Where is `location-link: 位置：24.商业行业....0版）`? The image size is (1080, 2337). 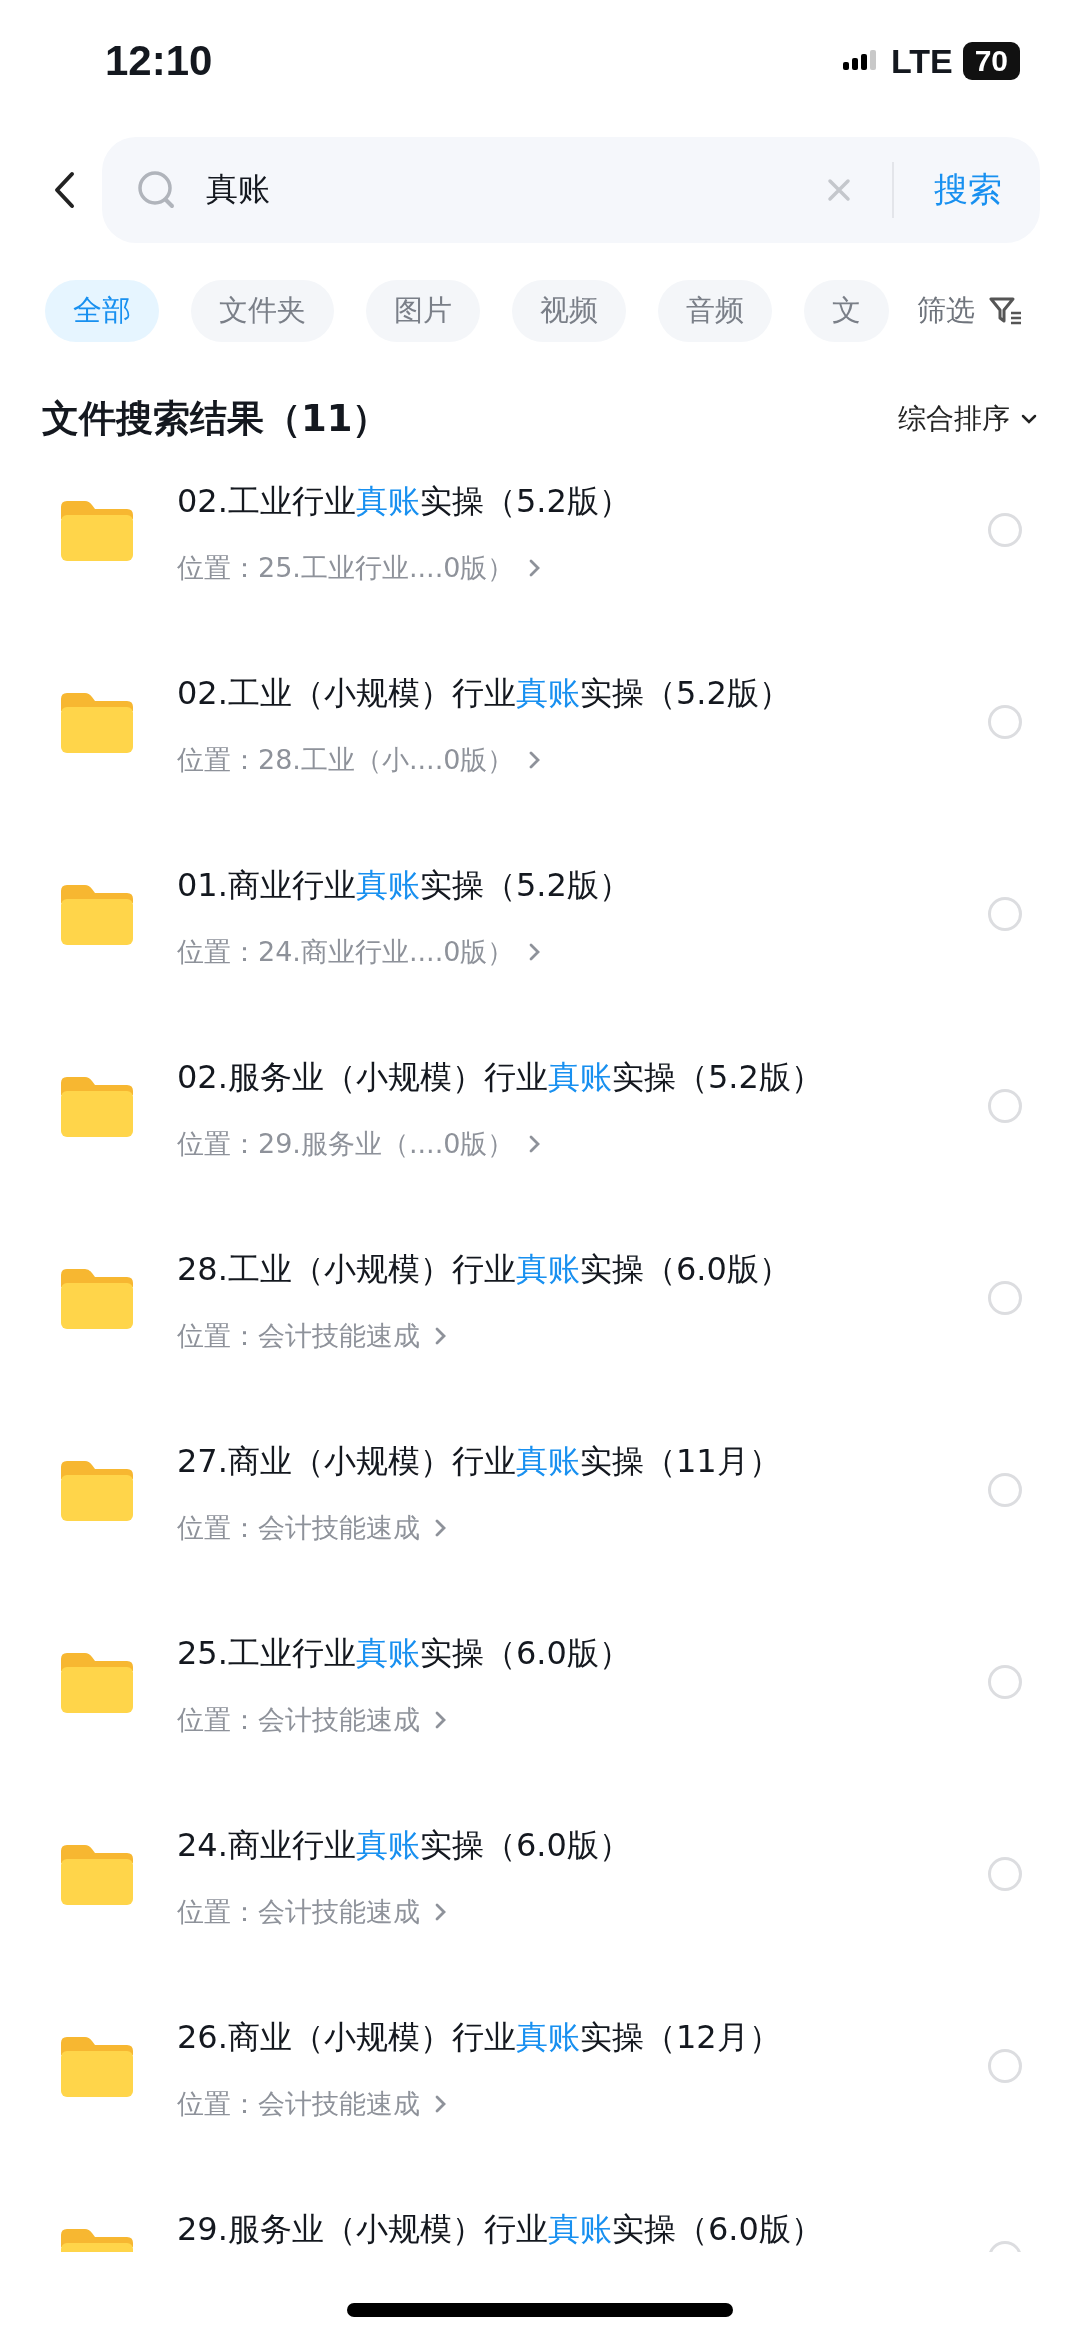 location-link: 位置：24.商业行业....0版） is located at coordinates (582, 952).